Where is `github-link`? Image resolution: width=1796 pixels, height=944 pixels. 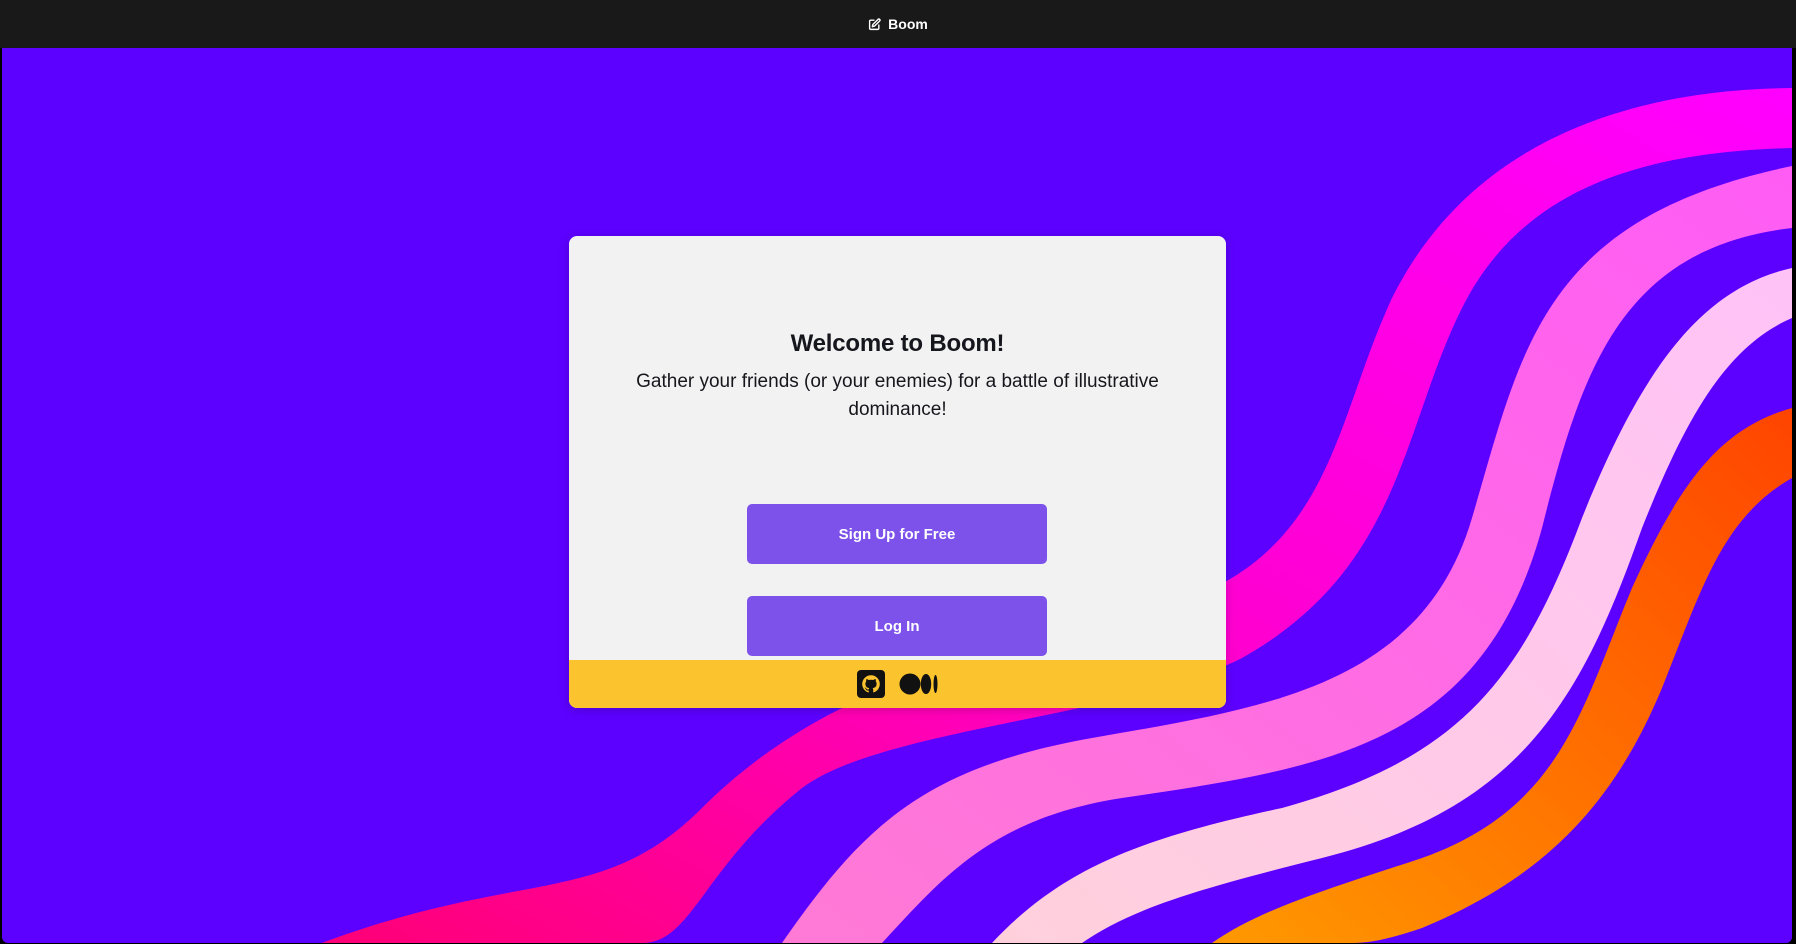 github-link is located at coordinates (870, 684).